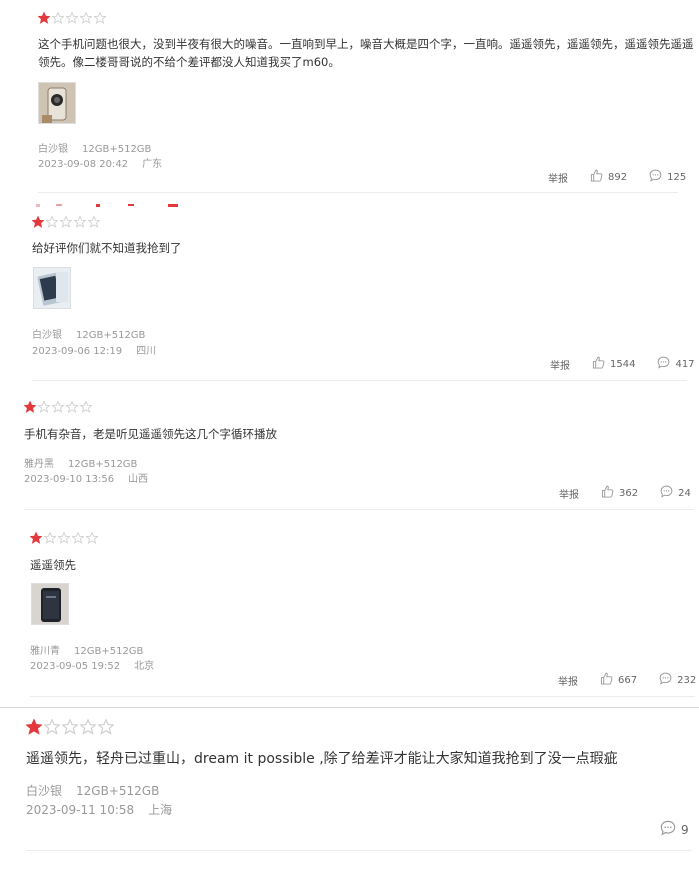 The width and height of the screenshot is (699, 870). What do you see at coordinates (629, 493) in the screenshot?
I see `like-count: 362` at bounding box center [629, 493].